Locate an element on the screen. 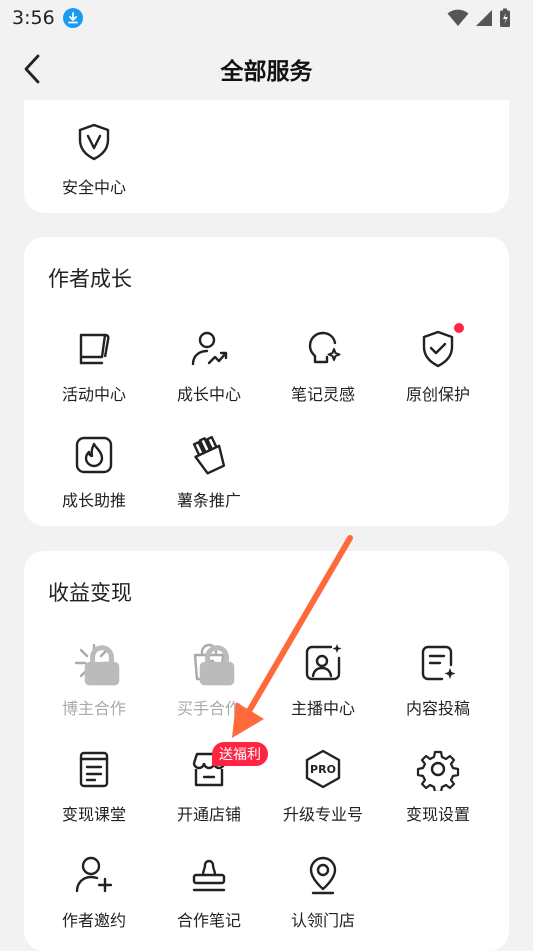 This screenshot has height=951, width=533. flame-icon is located at coordinates (94, 455).